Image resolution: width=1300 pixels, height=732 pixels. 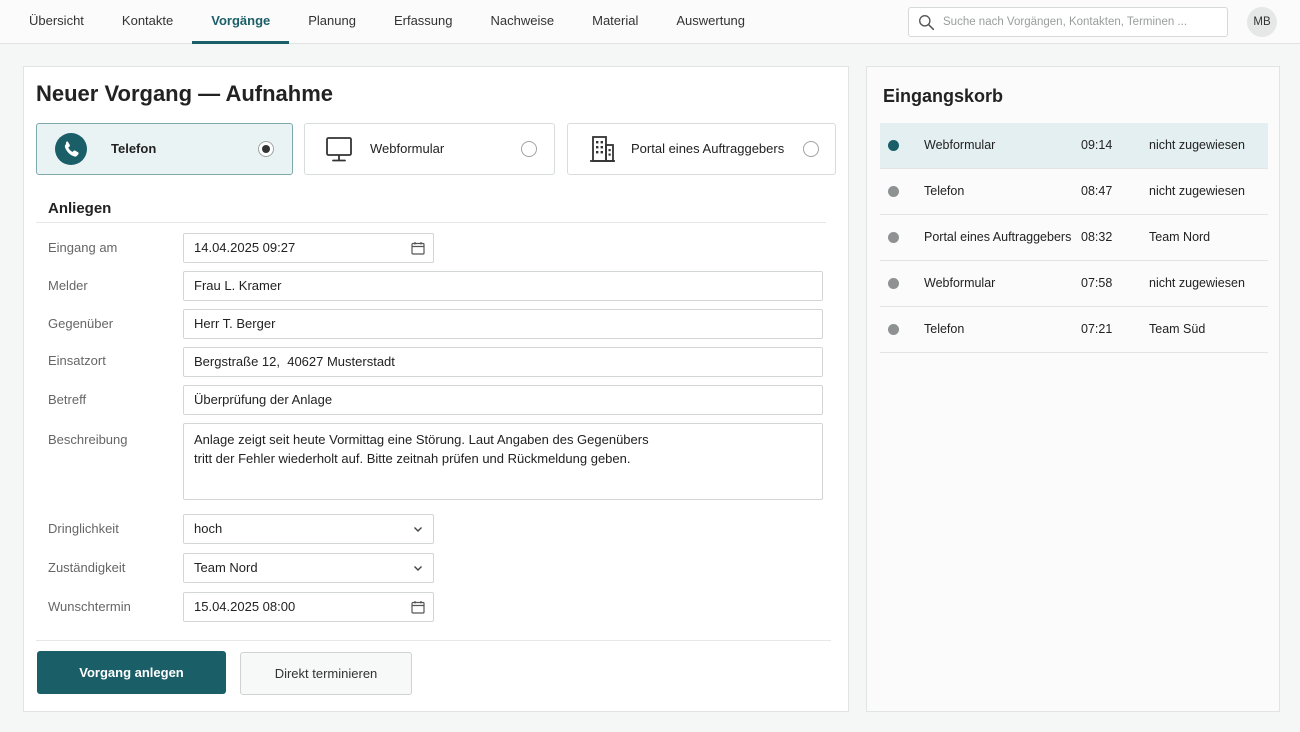 I want to click on dringlichkeit-select: hoch, so click(x=308, y=529).